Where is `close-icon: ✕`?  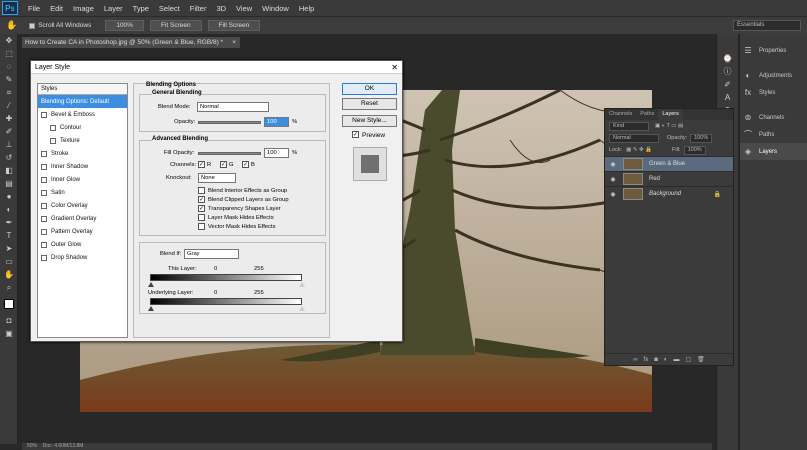 close-icon: ✕ is located at coordinates (394, 67).